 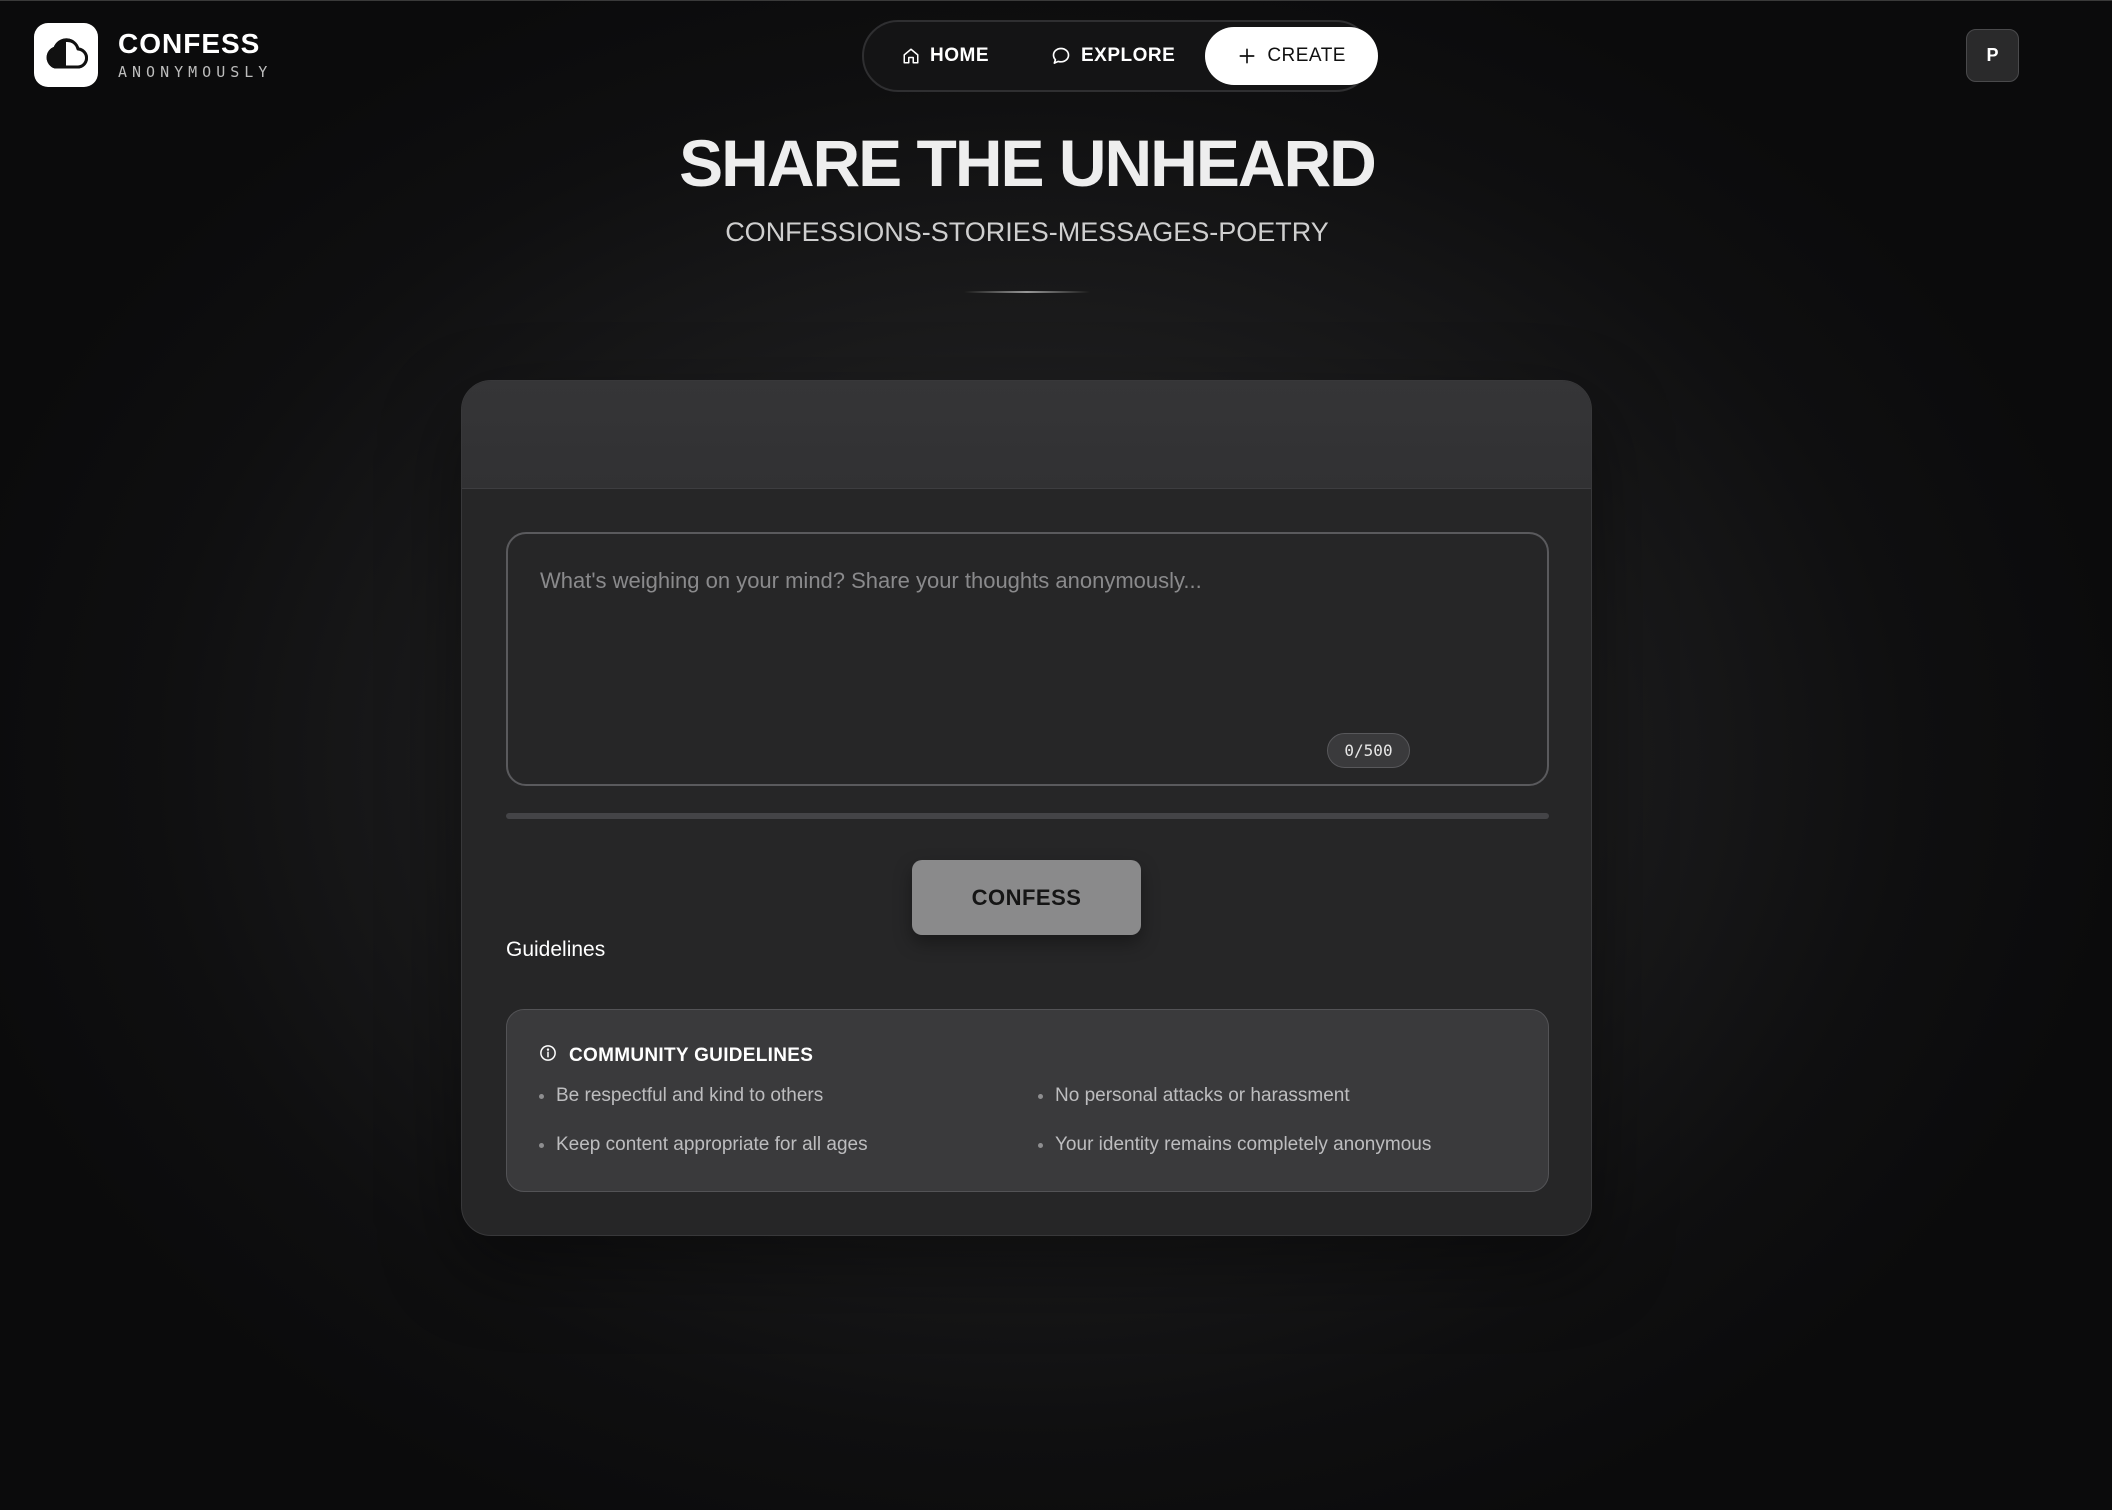 I want to click on brand-subtitle: ANONYMOUSLY, so click(x=195, y=72).